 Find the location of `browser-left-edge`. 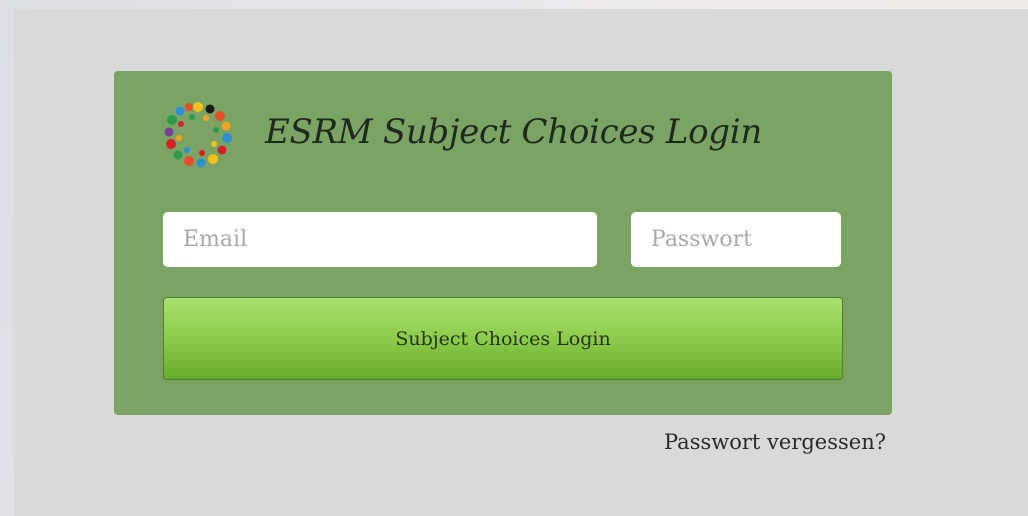

browser-left-edge is located at coordinates (7, 262).